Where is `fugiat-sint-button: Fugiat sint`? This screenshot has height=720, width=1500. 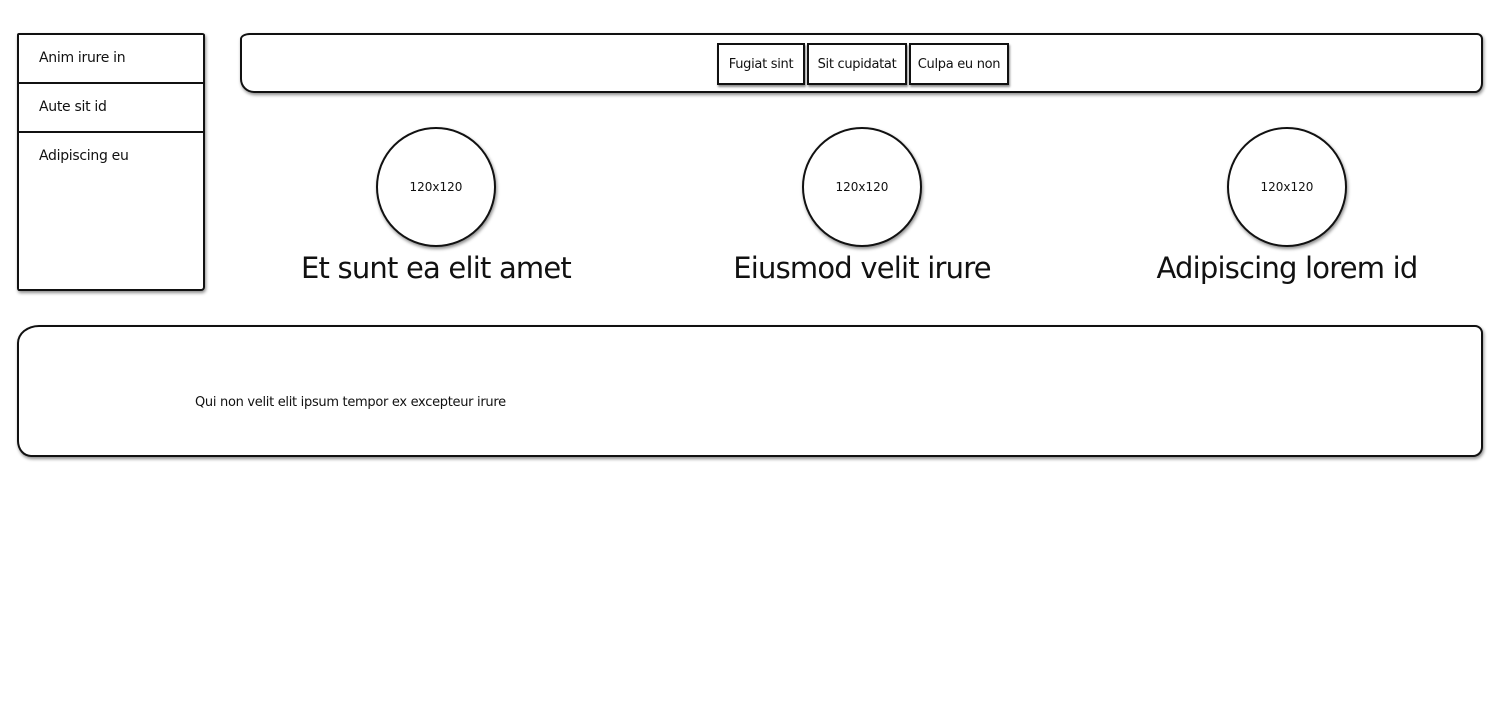
fugiat-sint-button: Fugiat sint is located at coordinates (761, 64).